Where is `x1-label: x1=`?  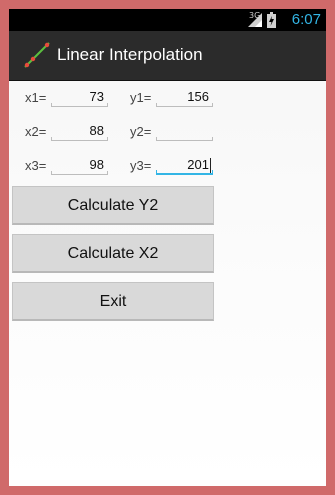
x1-label: x1= is located at coordinates (36, 97).